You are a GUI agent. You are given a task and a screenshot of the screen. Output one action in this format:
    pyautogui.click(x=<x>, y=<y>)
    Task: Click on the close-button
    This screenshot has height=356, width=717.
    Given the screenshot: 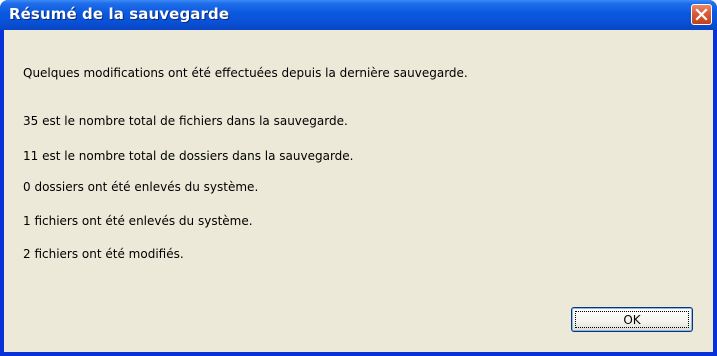 What is the action you would take?
    pyautogui.click(x=701, y=14)
    